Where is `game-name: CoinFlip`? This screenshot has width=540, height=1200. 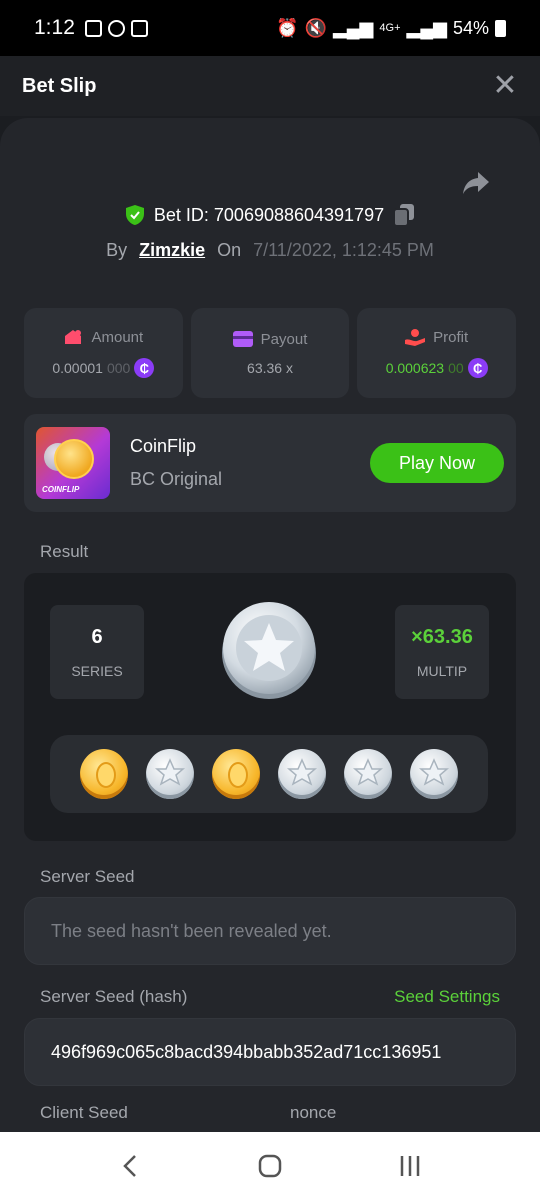 game-name: CoinFlip is located at coordinates (163, 446).